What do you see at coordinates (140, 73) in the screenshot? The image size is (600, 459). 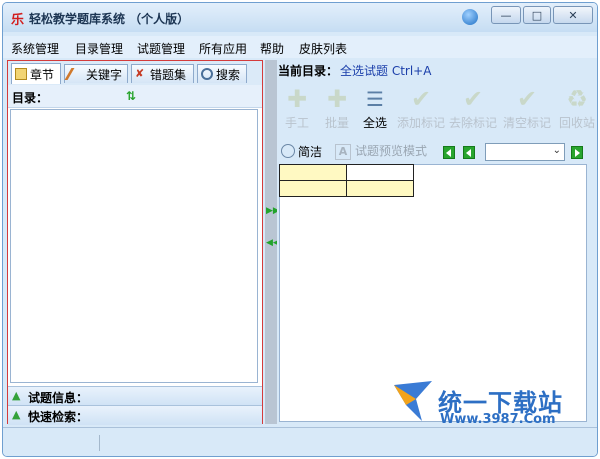 I see `wrong-icon: ✘` at bounding box center [140, 73].